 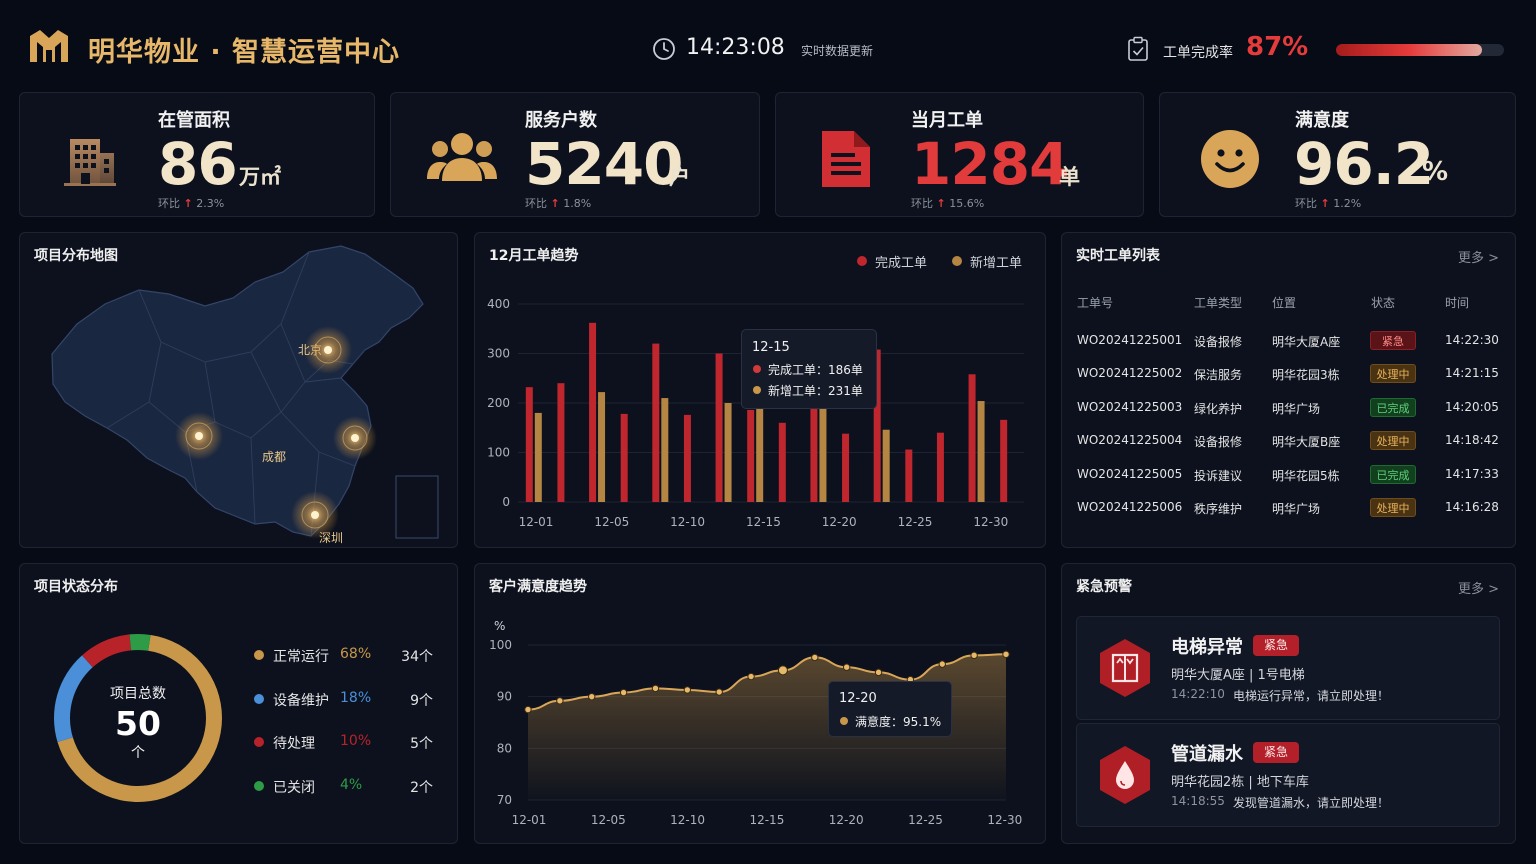 I want to click on column-header: 工单号, so click(x=1095, y=302).